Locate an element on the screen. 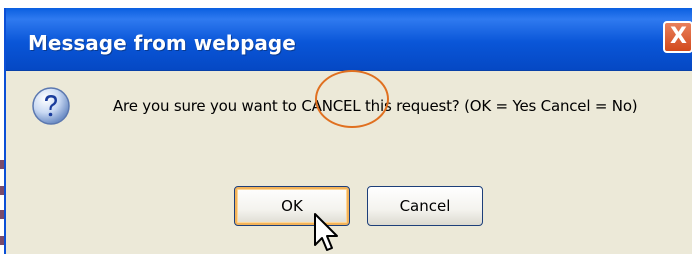  dialog-title: Message from webpage is located at coordinates (162, 43).